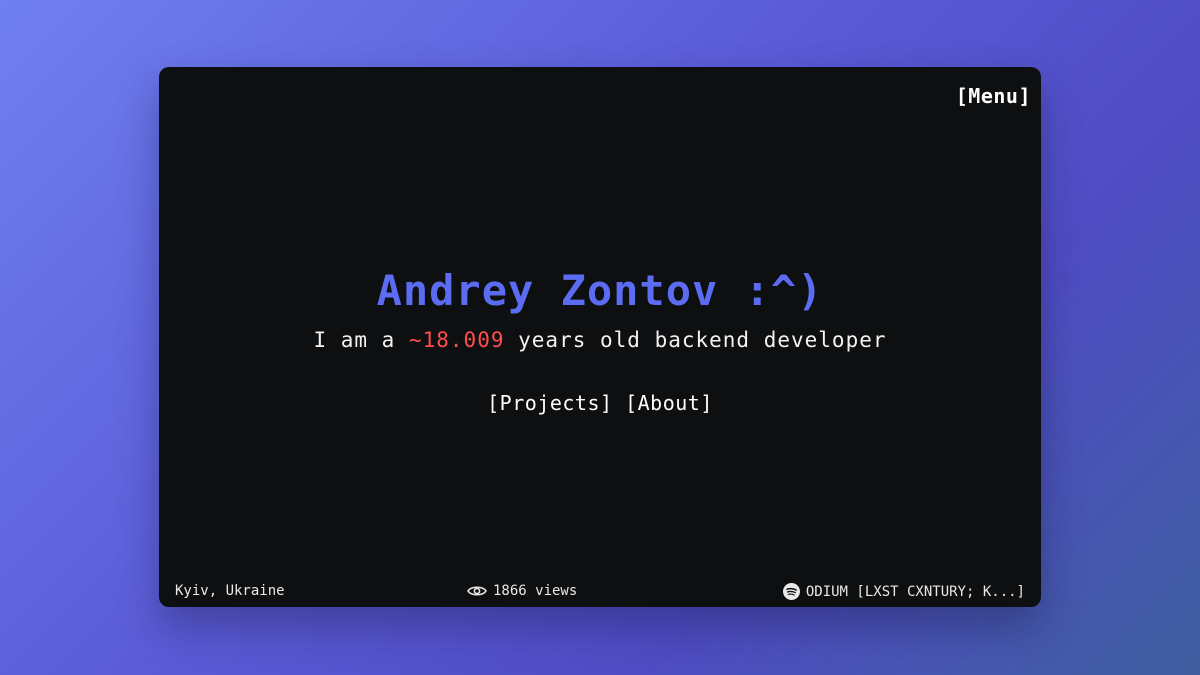 Image resolution: width=1200 pixels, height=675 pixels. What do you see at coordinates (549, 403) in the screenshot?
I see `projects-link: [Projects]` at bounding box center [549, 403].